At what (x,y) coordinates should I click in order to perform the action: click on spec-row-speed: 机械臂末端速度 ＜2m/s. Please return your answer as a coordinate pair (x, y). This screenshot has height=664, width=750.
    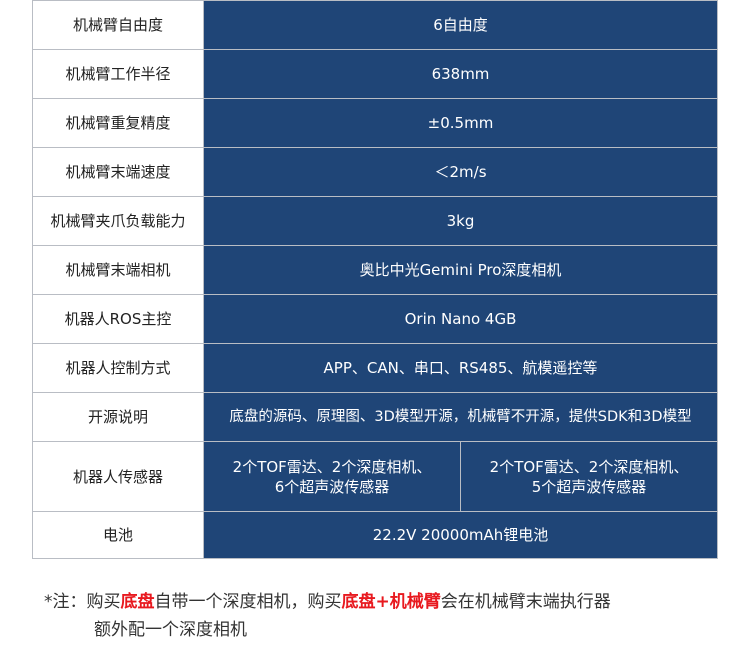
    Looking at the image, I should click on (375, 172).